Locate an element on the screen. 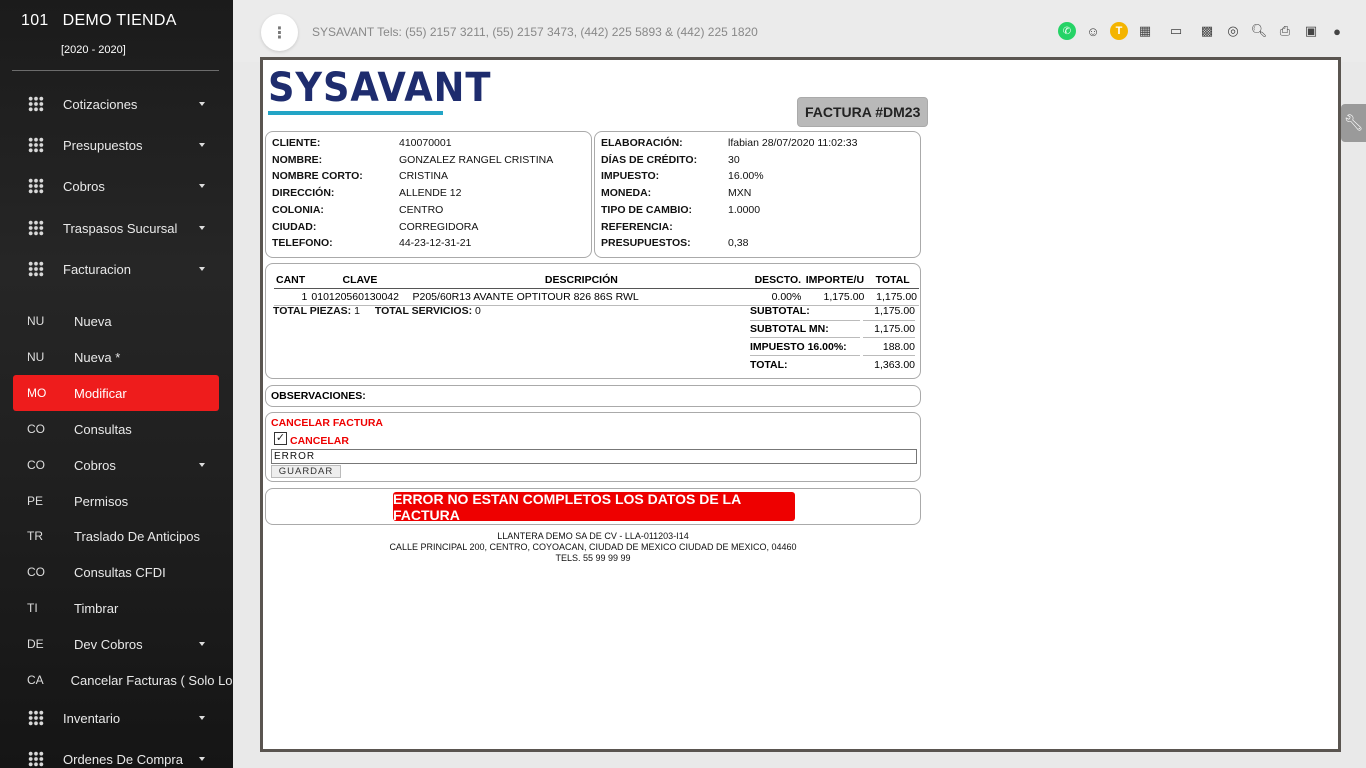 This screenshot has width=1366, height=768. col-descripcion: DESCRIPCIÓN is located at coordinates (581, 280).